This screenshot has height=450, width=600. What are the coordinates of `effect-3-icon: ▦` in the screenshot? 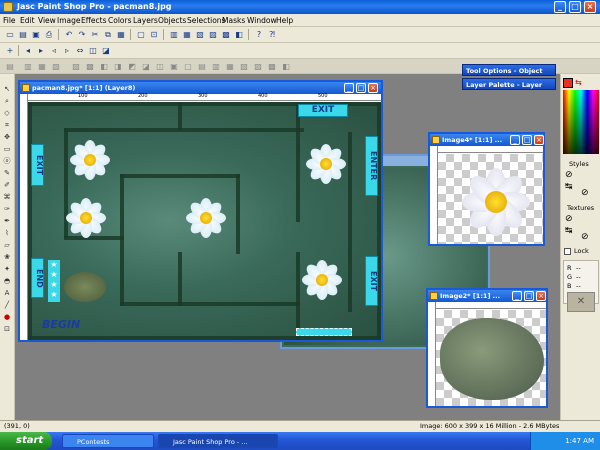 It's located at (42, 66).